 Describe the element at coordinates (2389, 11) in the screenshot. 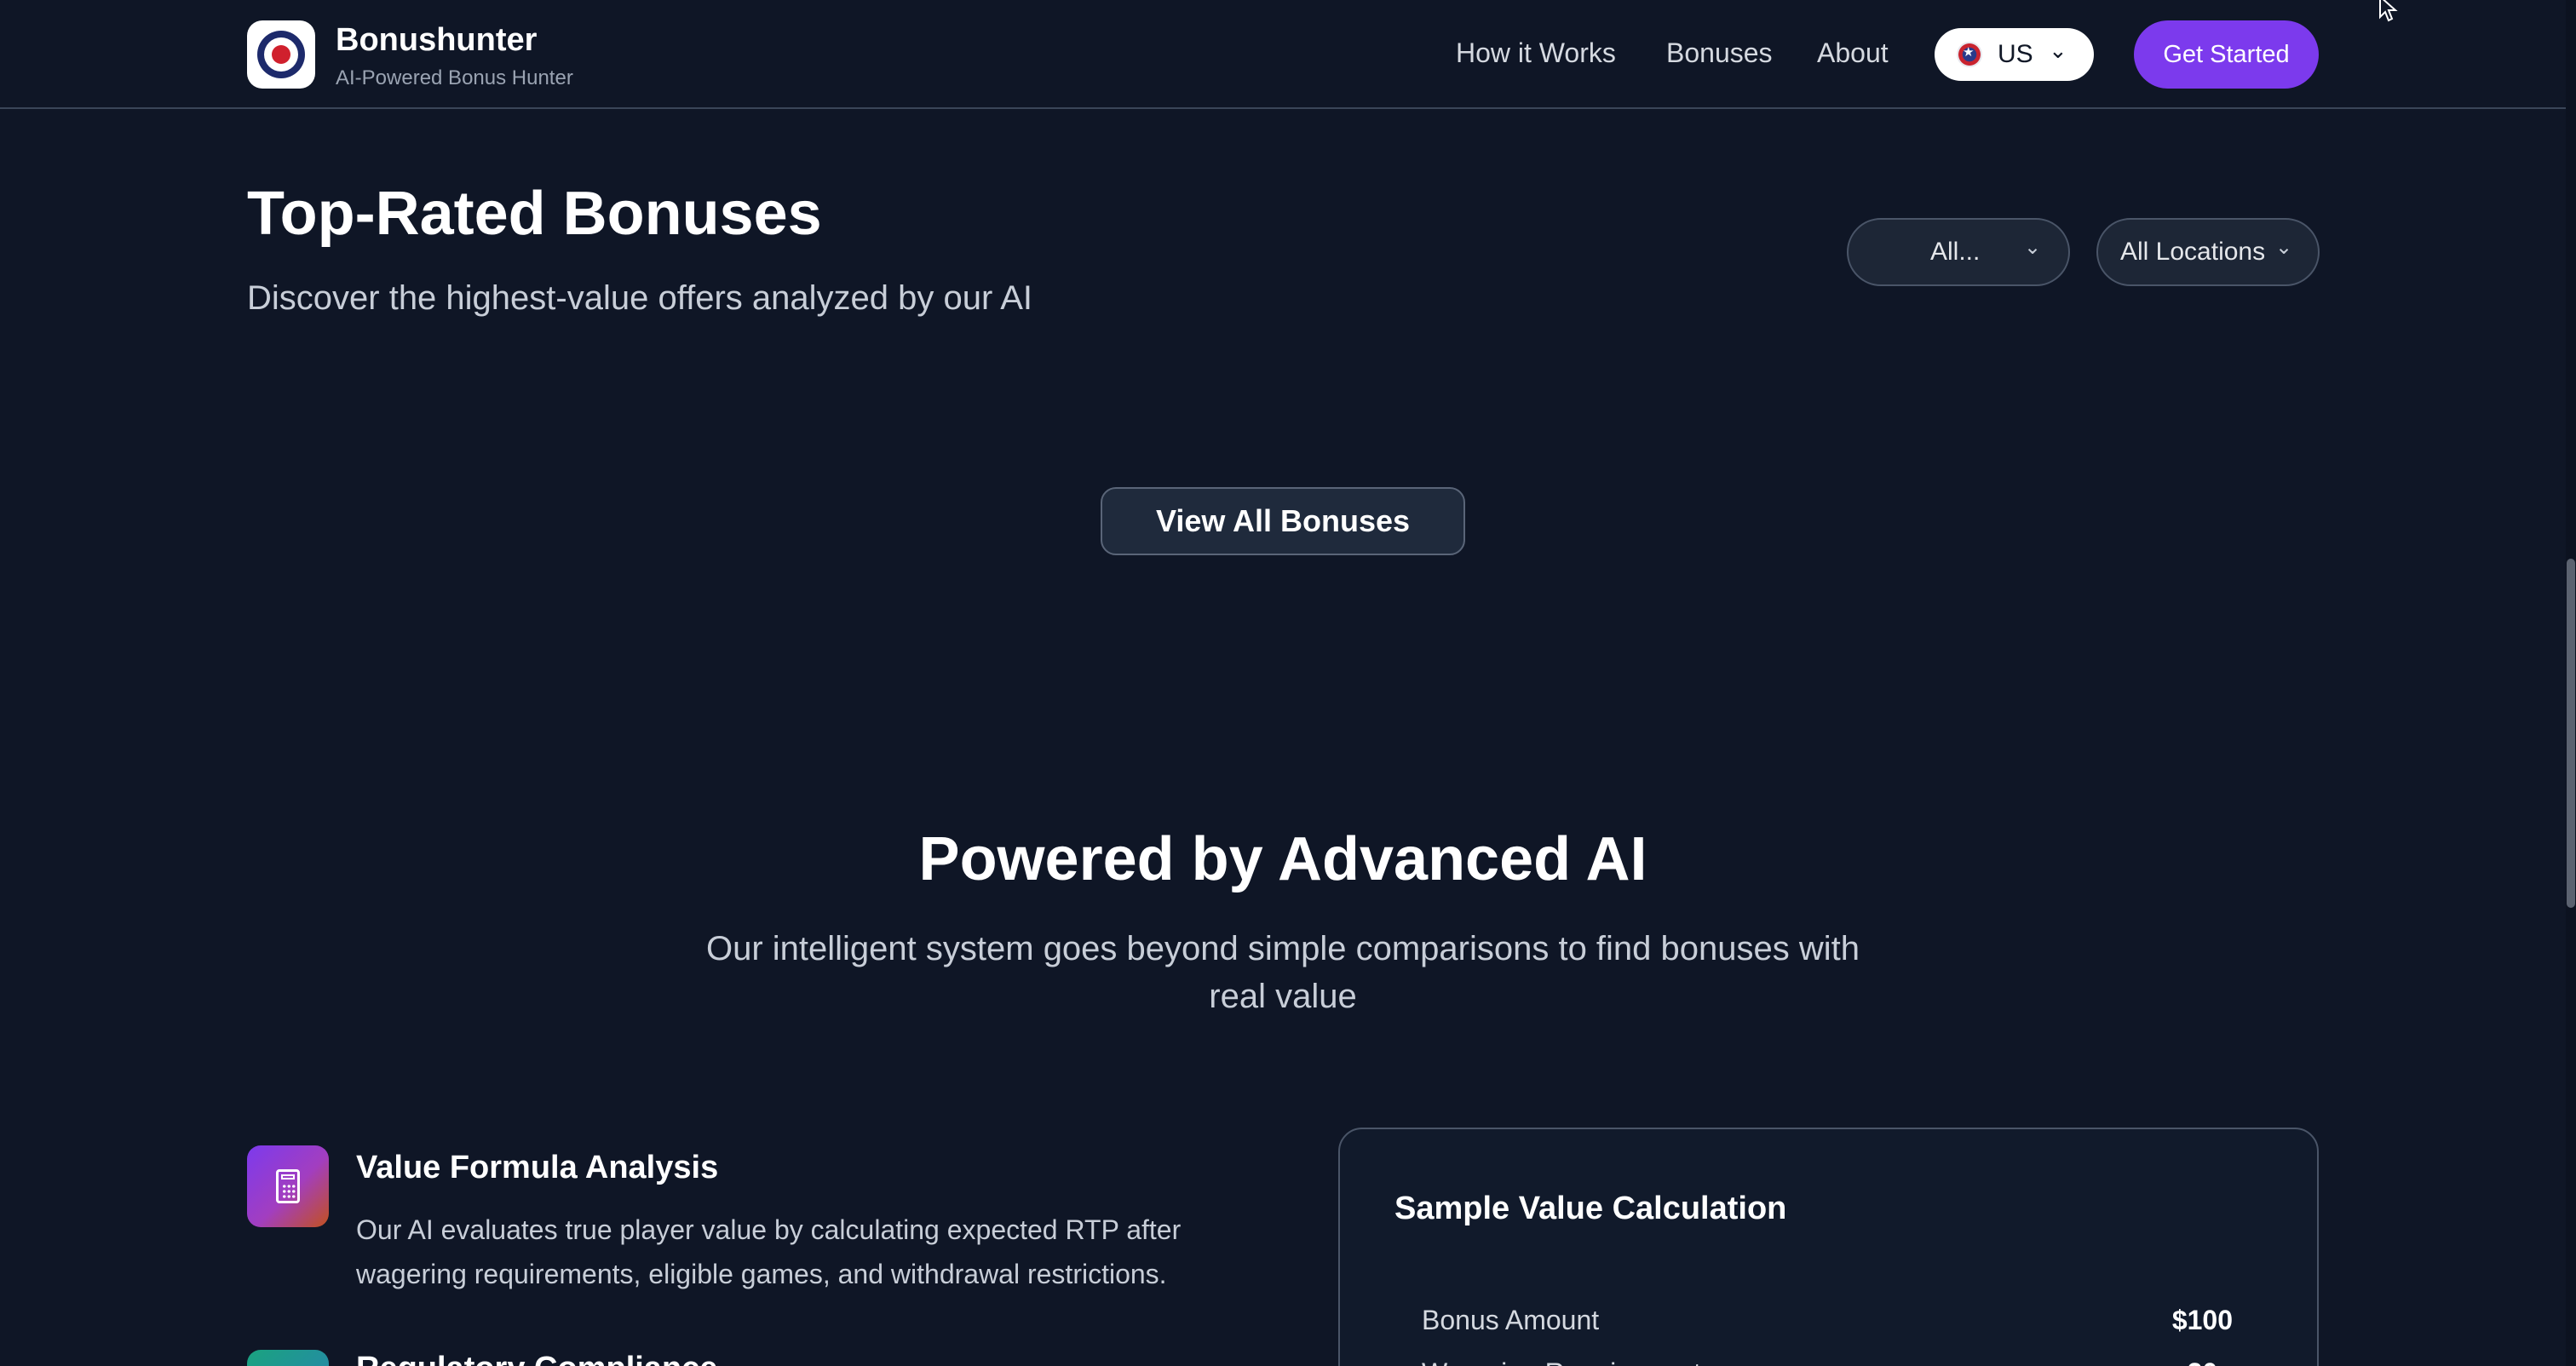

I see `cursor-icon` at that location.